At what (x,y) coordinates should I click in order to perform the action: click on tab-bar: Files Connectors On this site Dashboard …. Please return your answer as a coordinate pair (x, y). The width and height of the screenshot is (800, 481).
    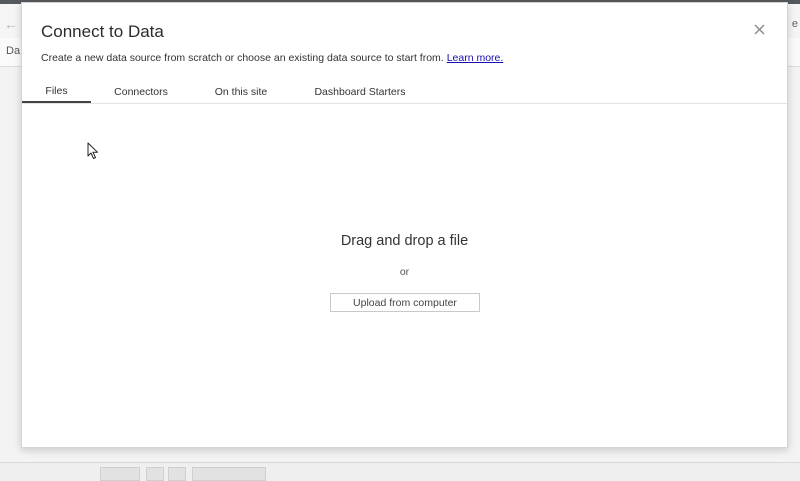
    Looking at the image, I should click on (404, 92).